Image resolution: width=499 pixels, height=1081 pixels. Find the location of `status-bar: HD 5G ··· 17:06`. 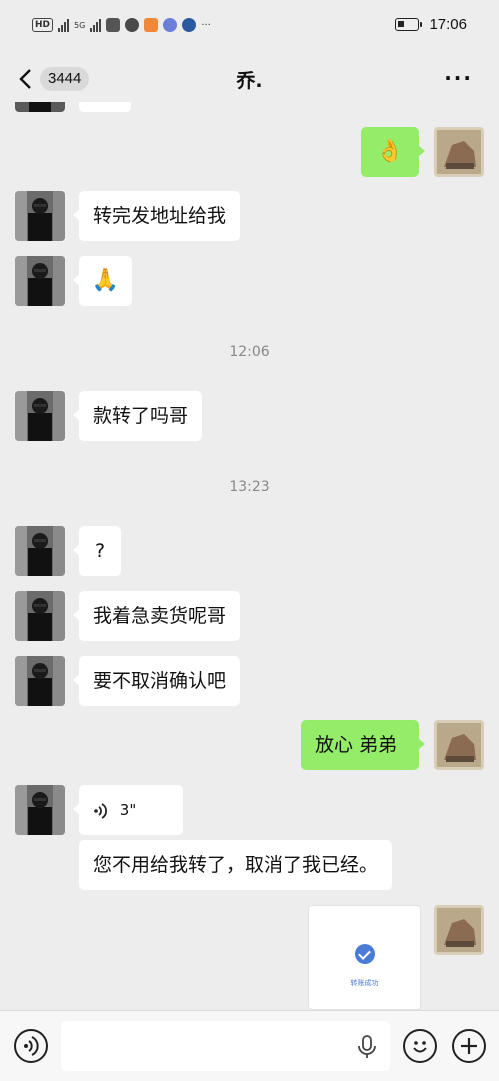

status-bar: HD 5G ··· 17:06 is located at coordinates (249, 28).